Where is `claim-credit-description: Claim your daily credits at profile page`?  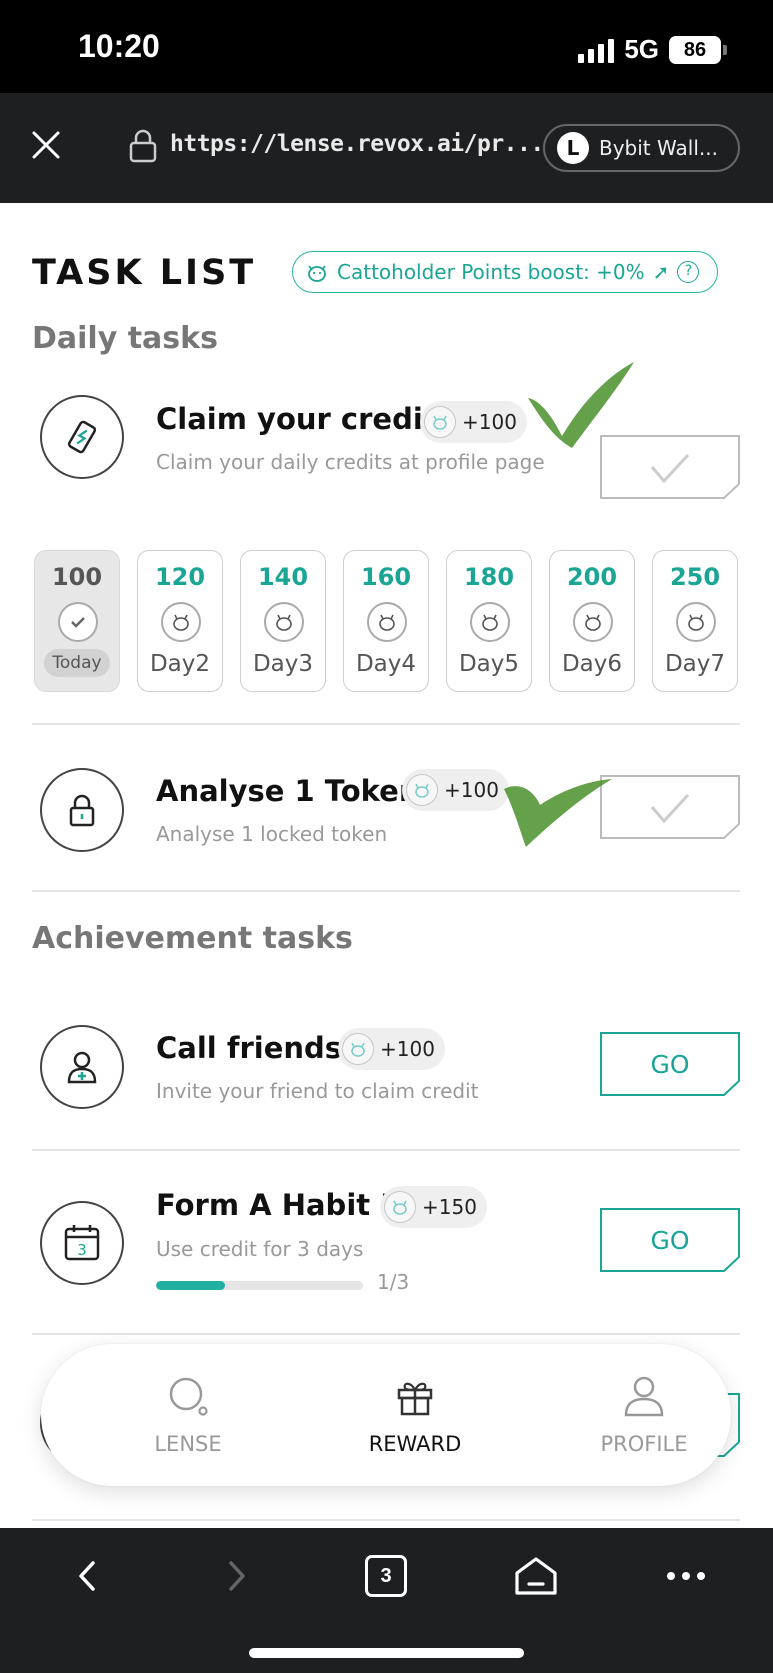 claim-credit-description: Claim your daily credits at profile page is located at coordinates (350, 462).